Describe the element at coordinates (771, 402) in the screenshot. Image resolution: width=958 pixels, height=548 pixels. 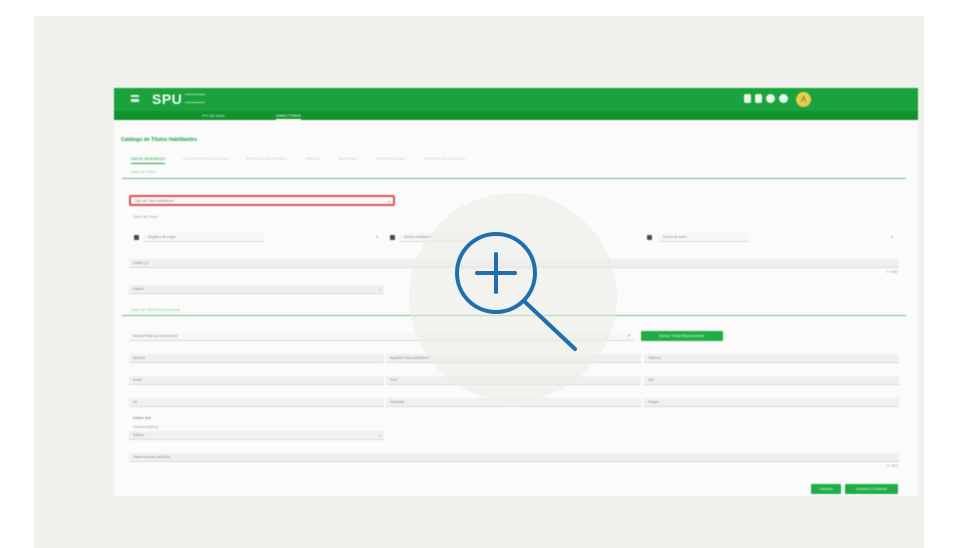
I see `ubigeo-field: Ubigeo` at that location.